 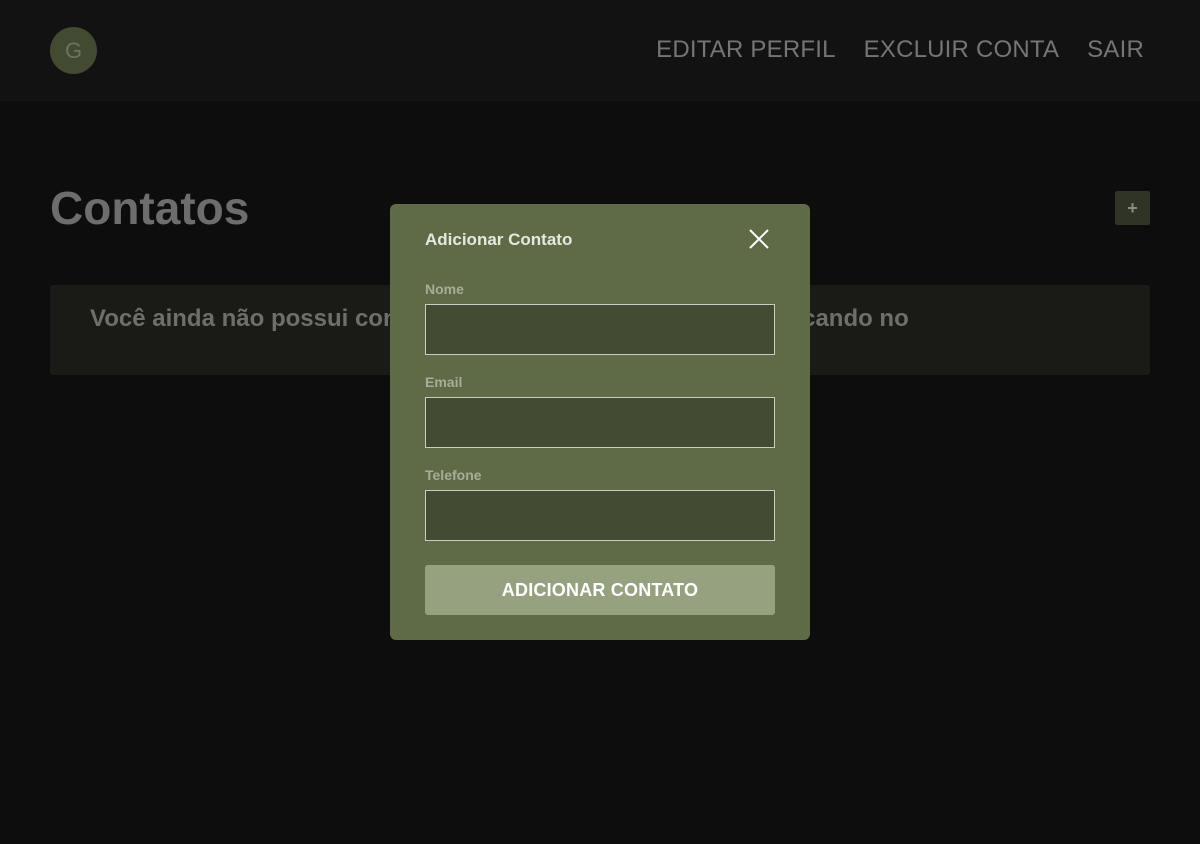 What do you see at coordinates (499, 239) in the screenshot?
I see `modal-title: Adicionar Contato` at bounding box center [499, 239].